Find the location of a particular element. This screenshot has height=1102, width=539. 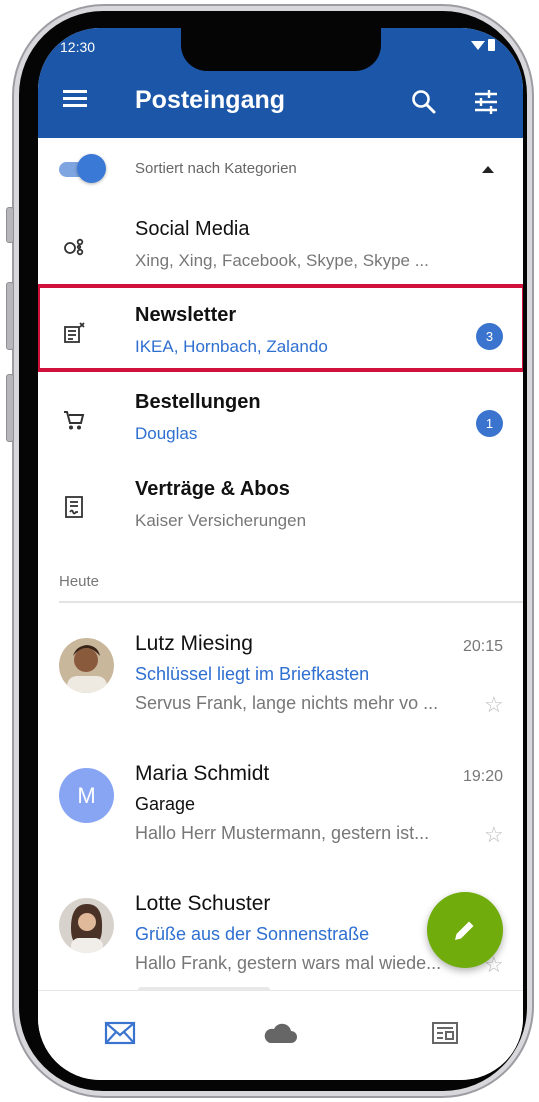

email-time: 20:15 is located at coordinates (483, 646).